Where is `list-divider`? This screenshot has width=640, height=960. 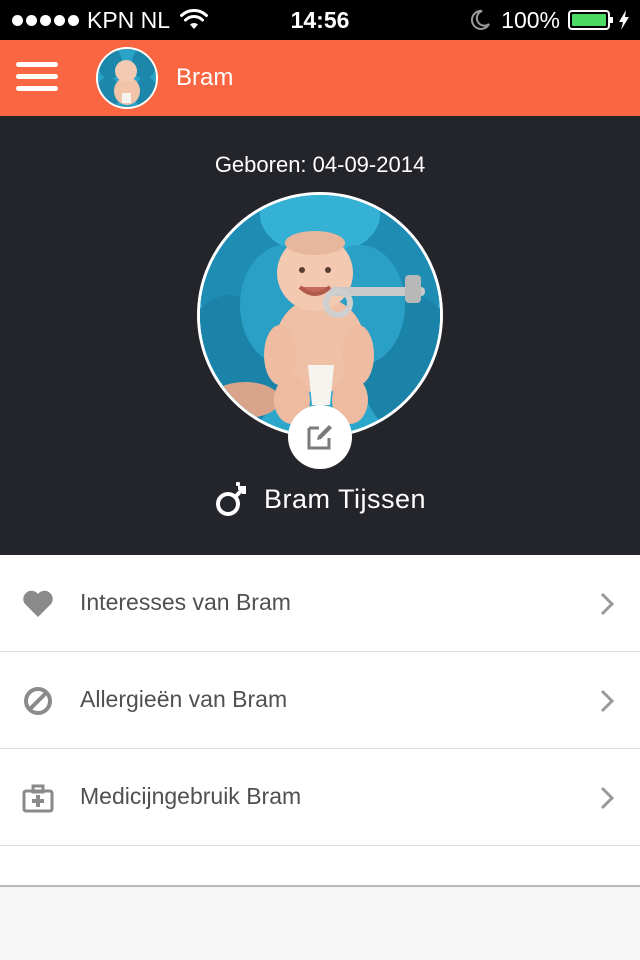 list-divider is located at coordinates (320, 886).